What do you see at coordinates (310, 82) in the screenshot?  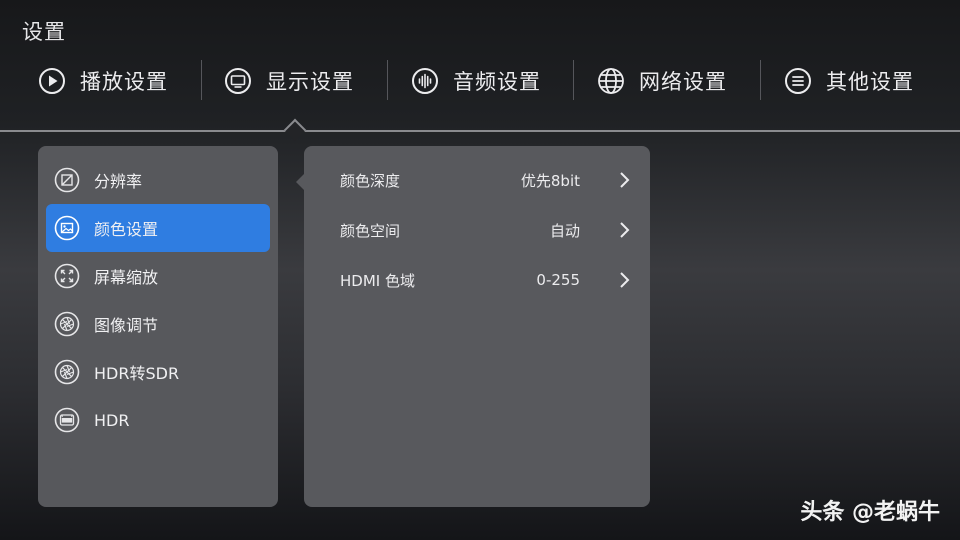 I see `tab-label: 显示设置` at bounding box center [310, 82].